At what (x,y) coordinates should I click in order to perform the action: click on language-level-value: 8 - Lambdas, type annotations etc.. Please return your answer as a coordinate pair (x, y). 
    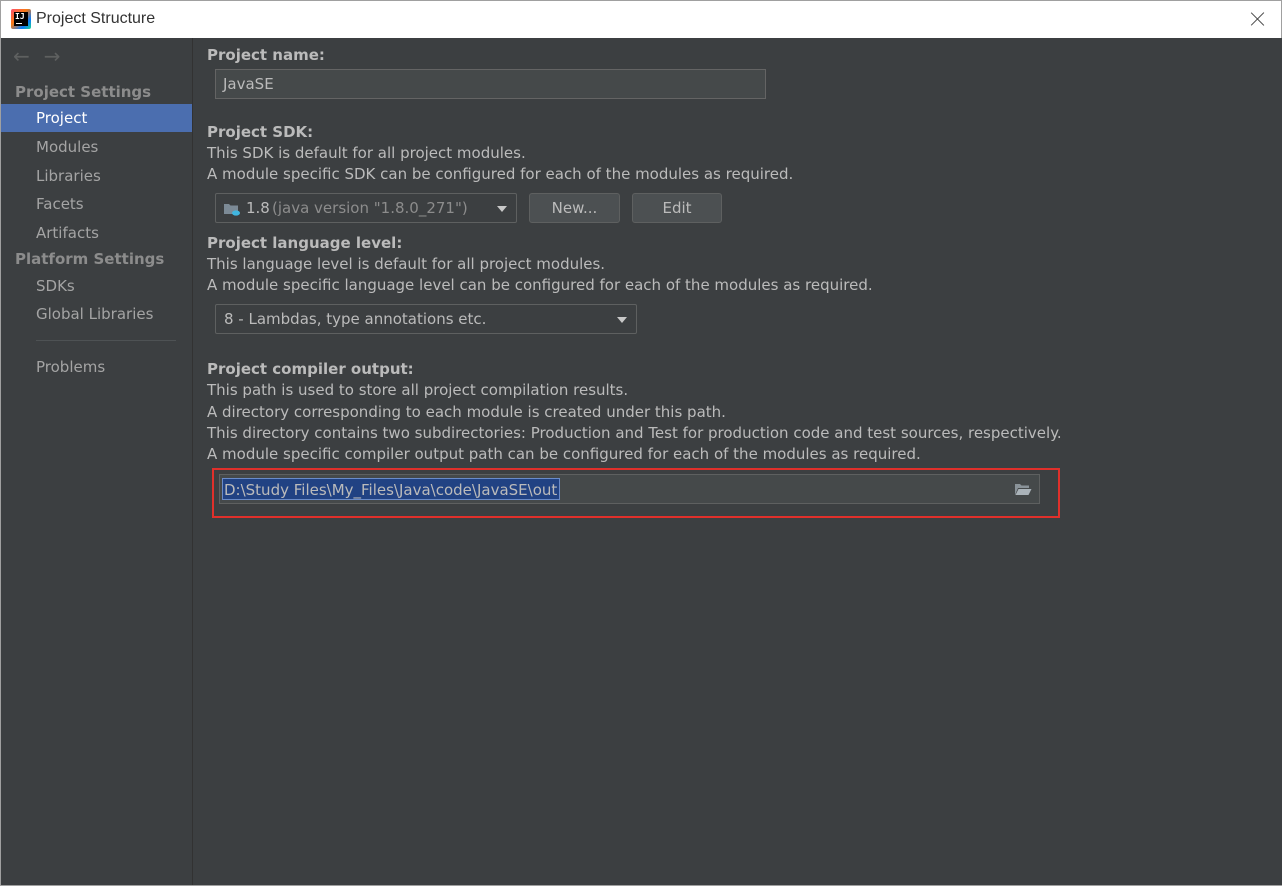
    Looking at the image, I should click on (355, 319).